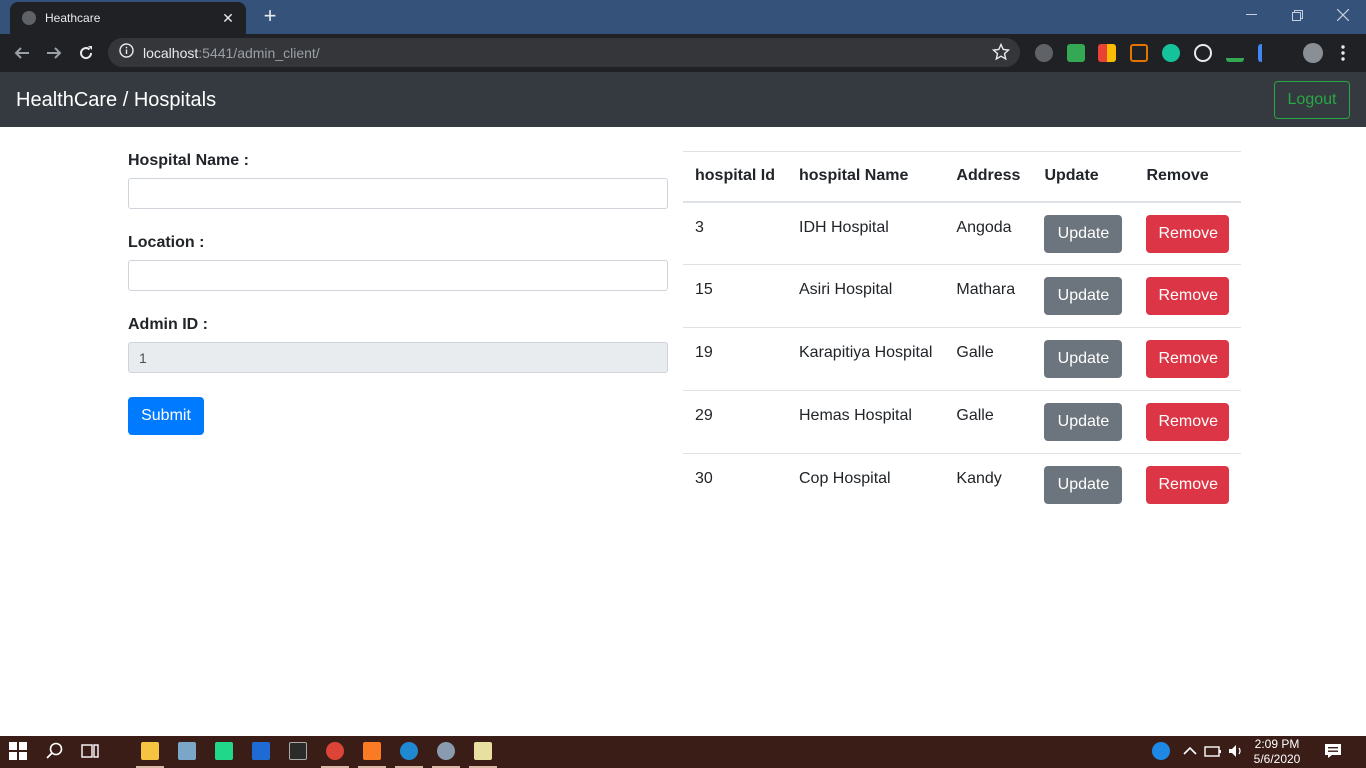 The image size is (1366, 768). What do you see at coordinates (372, 751) in the screenshot?
I see `xampp-icon` at bounding box center [372, 751].